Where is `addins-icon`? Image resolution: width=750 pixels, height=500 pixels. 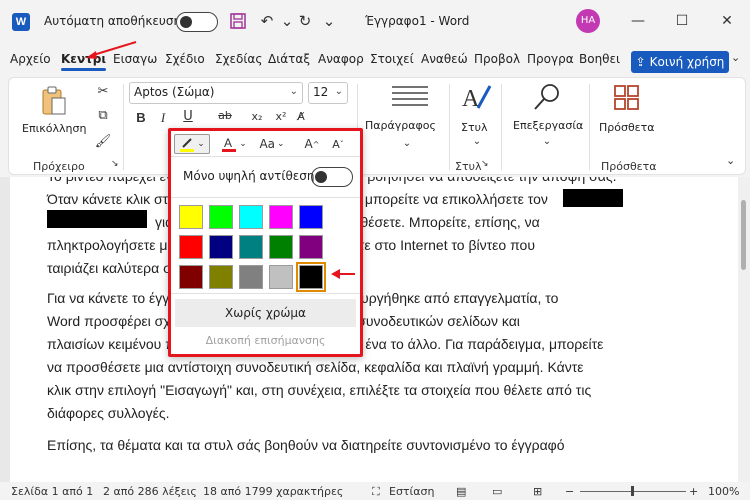
addins-icon is located at coordinates (627, 99).